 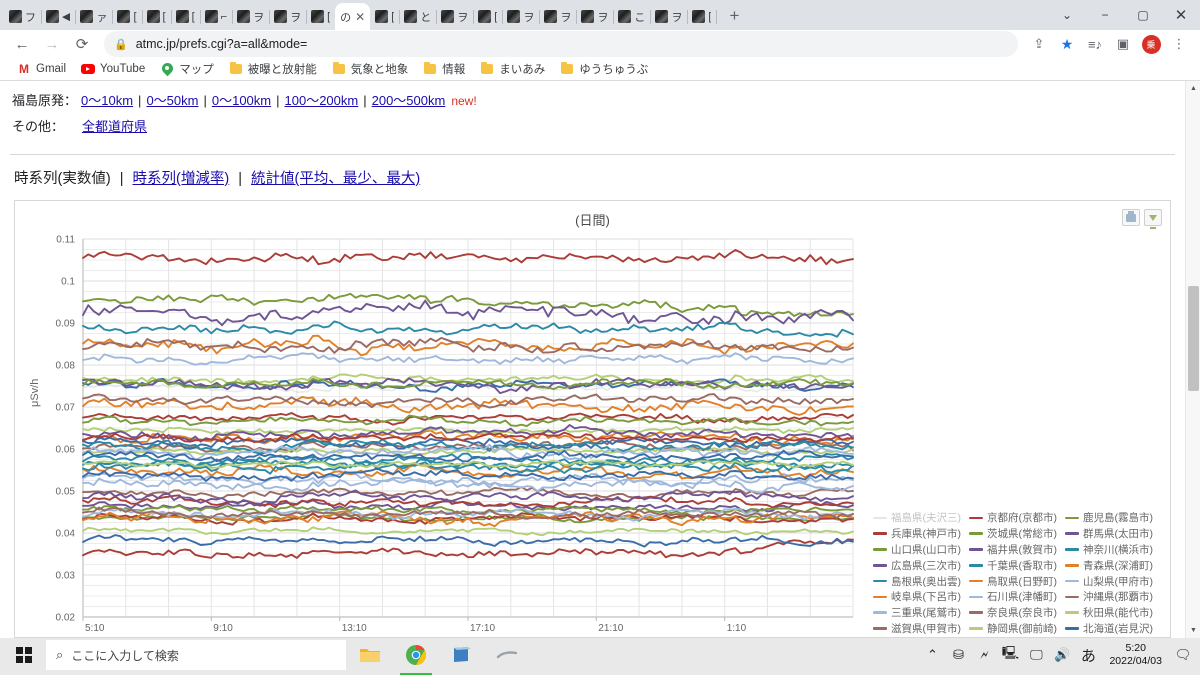 I want to click on reload-button: ⟳, so click(x=82, y=44).